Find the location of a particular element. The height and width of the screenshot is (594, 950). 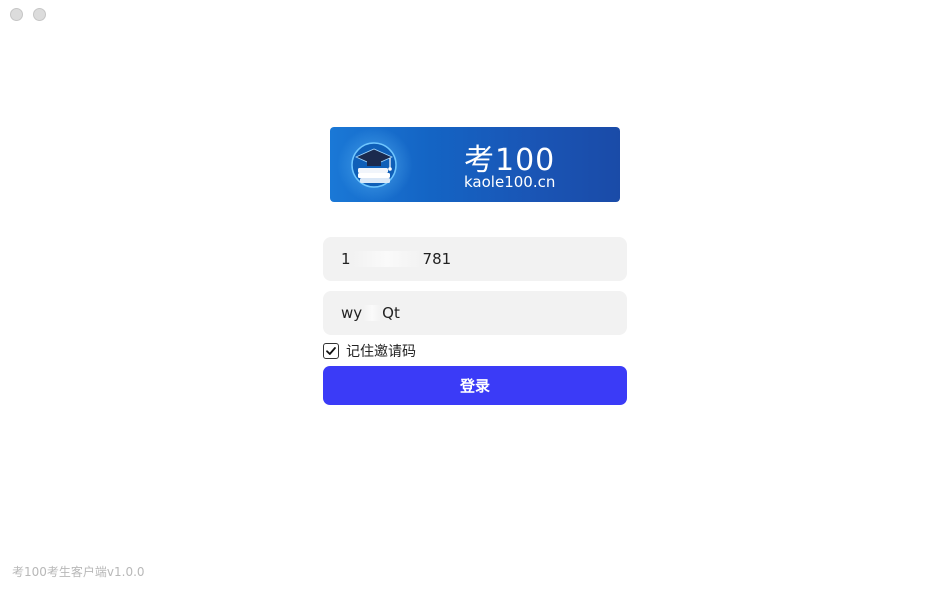

graduation-cap-books-icon is located at coordinates (374, 165).